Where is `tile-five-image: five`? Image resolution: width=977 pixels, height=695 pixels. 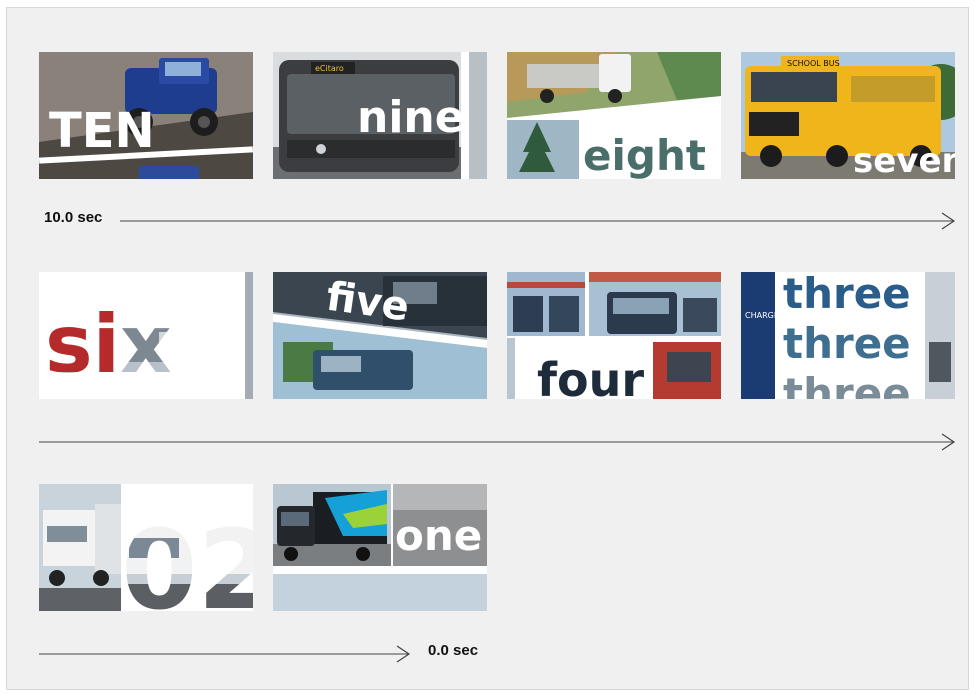 tile-five-image: five is located at coordinates (380, 335).